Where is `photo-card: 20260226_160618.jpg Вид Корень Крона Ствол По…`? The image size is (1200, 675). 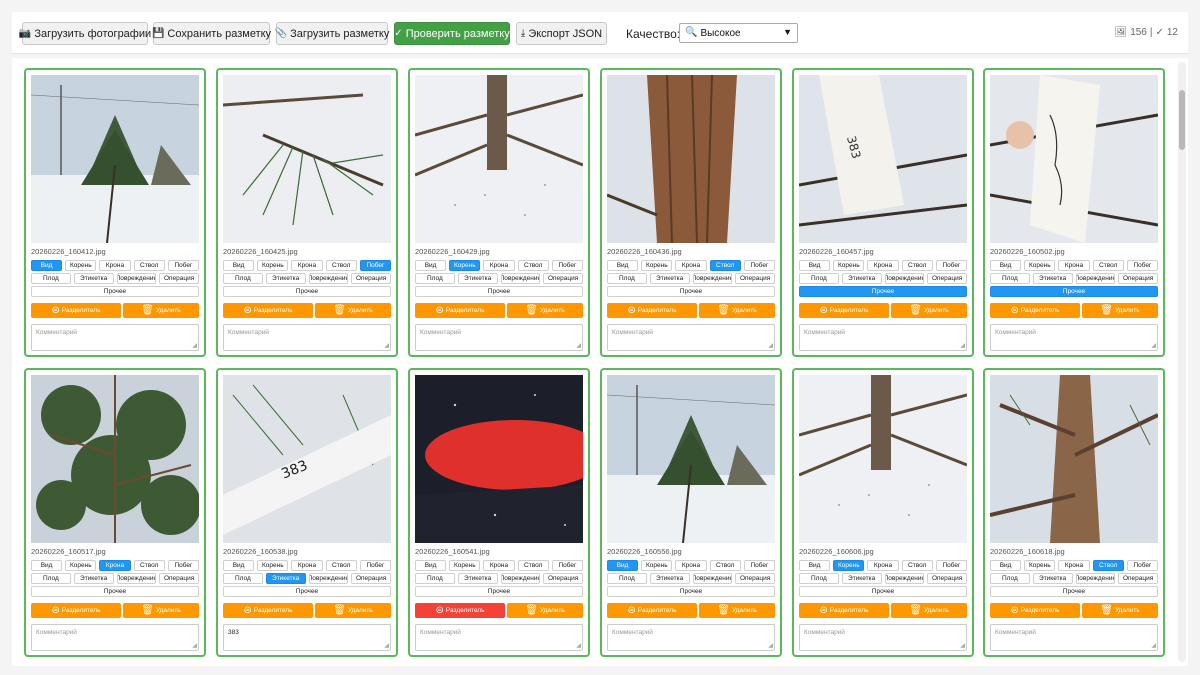 photo-card: 20260226_160618.jpg Вид Корень Крона Ствол По… is located at coordinates (1074, 512).